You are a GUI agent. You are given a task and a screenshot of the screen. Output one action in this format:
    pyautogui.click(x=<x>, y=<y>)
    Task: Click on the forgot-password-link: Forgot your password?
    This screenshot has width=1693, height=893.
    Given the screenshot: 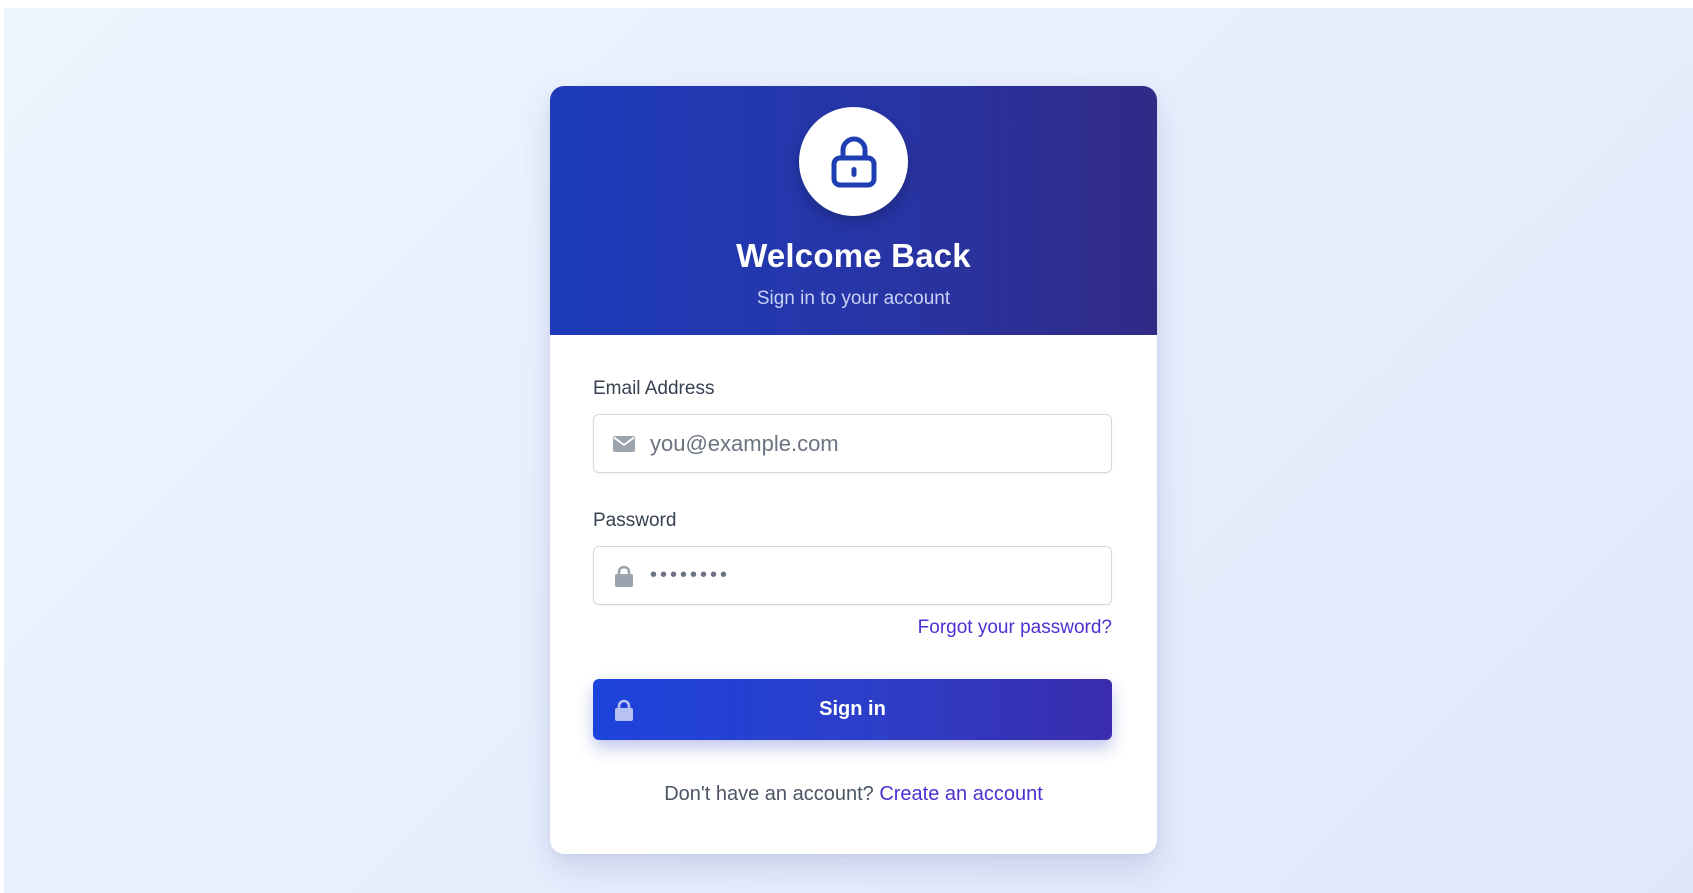 What is the action you would take?
    pyautogui.click(x=1015, y=628)
    